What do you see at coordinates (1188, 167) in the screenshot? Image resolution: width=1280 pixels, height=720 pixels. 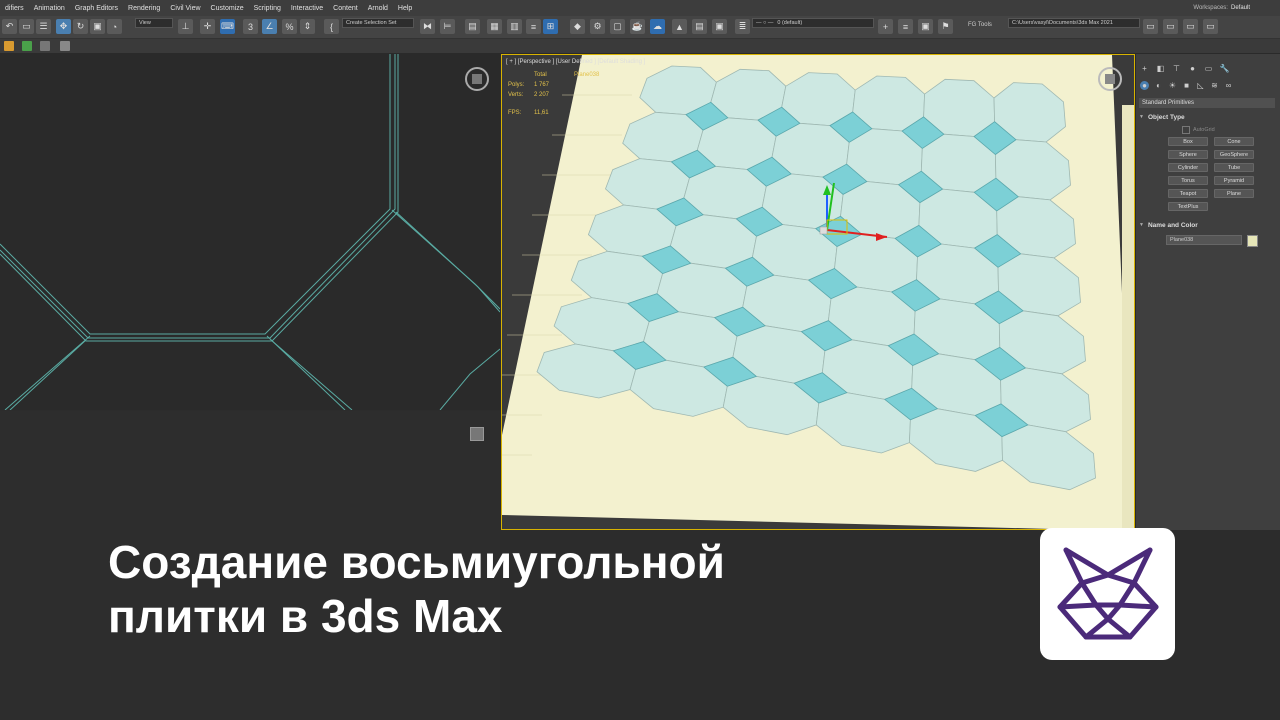 I see `cylinder-button: Cylinder` at bounding box center [1188, 167].